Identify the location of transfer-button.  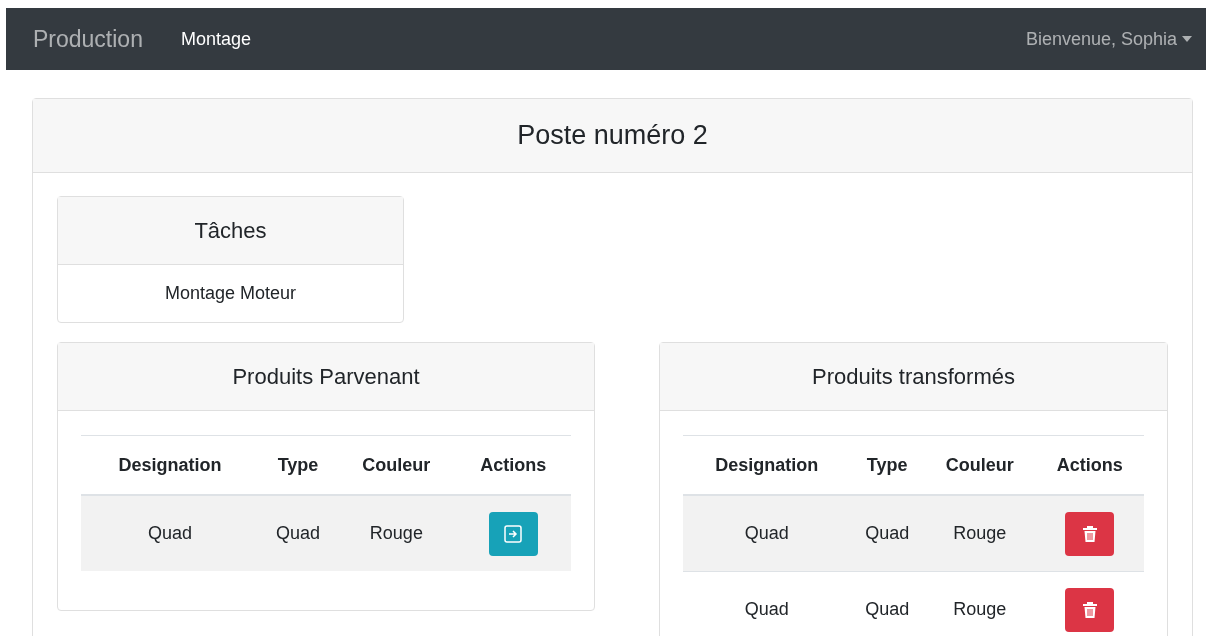
(513, 533).